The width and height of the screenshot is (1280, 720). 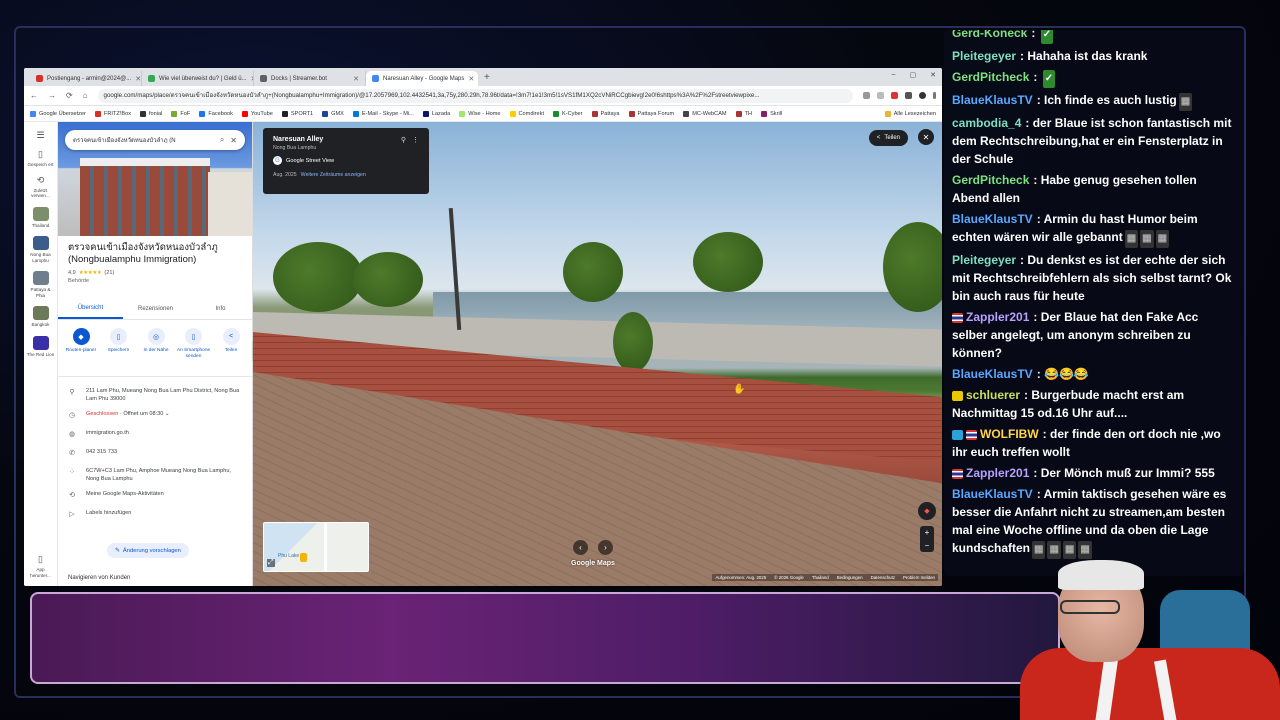 I want to click on directions-icon: ◆, so click(x=81, y=336).